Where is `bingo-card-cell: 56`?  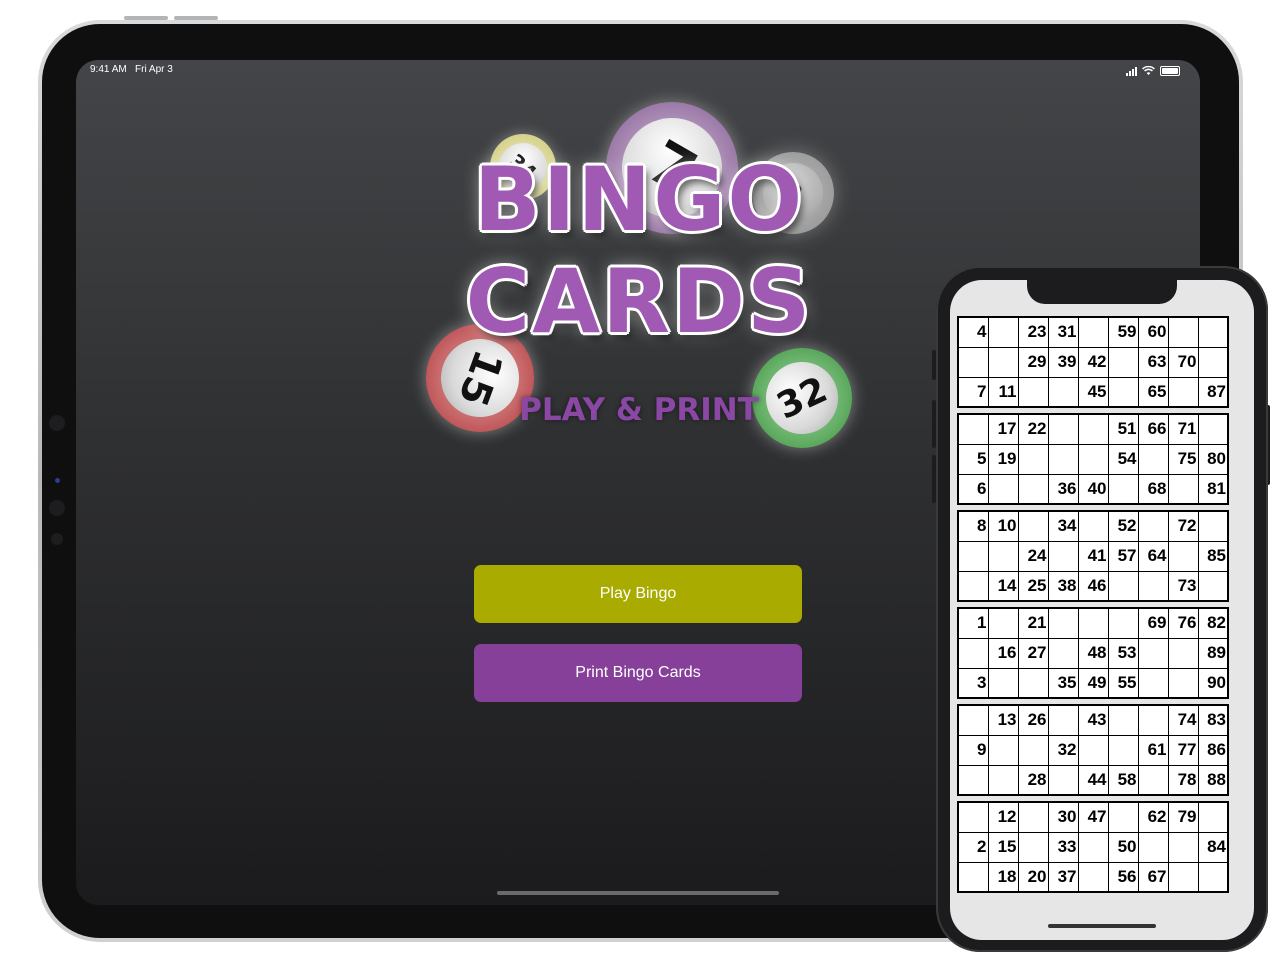 bingo-card-cell: 56 is located at coordinates (1123, 877).